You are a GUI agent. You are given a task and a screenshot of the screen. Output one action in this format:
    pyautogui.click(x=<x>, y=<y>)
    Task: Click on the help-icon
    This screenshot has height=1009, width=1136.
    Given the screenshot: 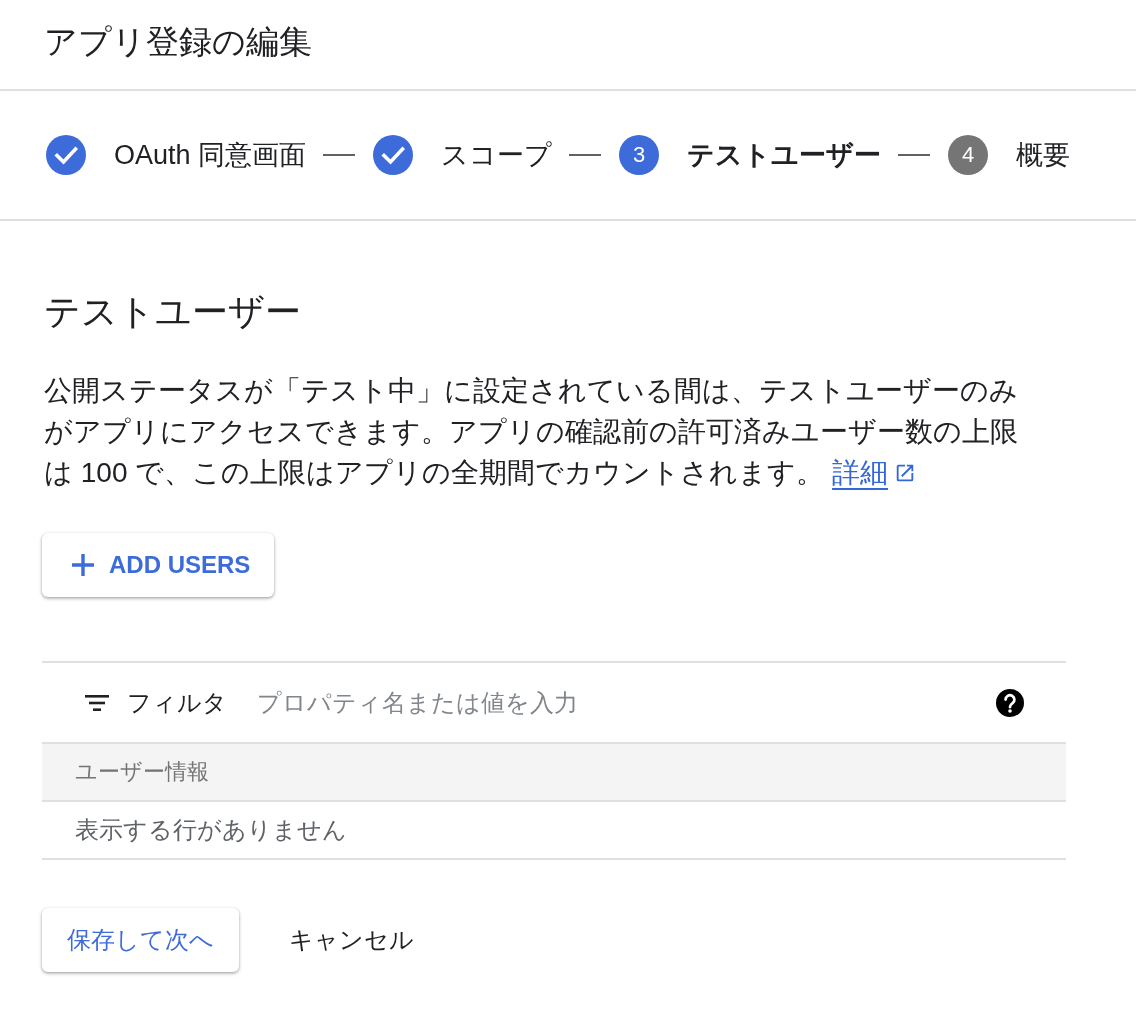 What is the action you would take?
    pyautogui.click(x=1010, y=702)
    